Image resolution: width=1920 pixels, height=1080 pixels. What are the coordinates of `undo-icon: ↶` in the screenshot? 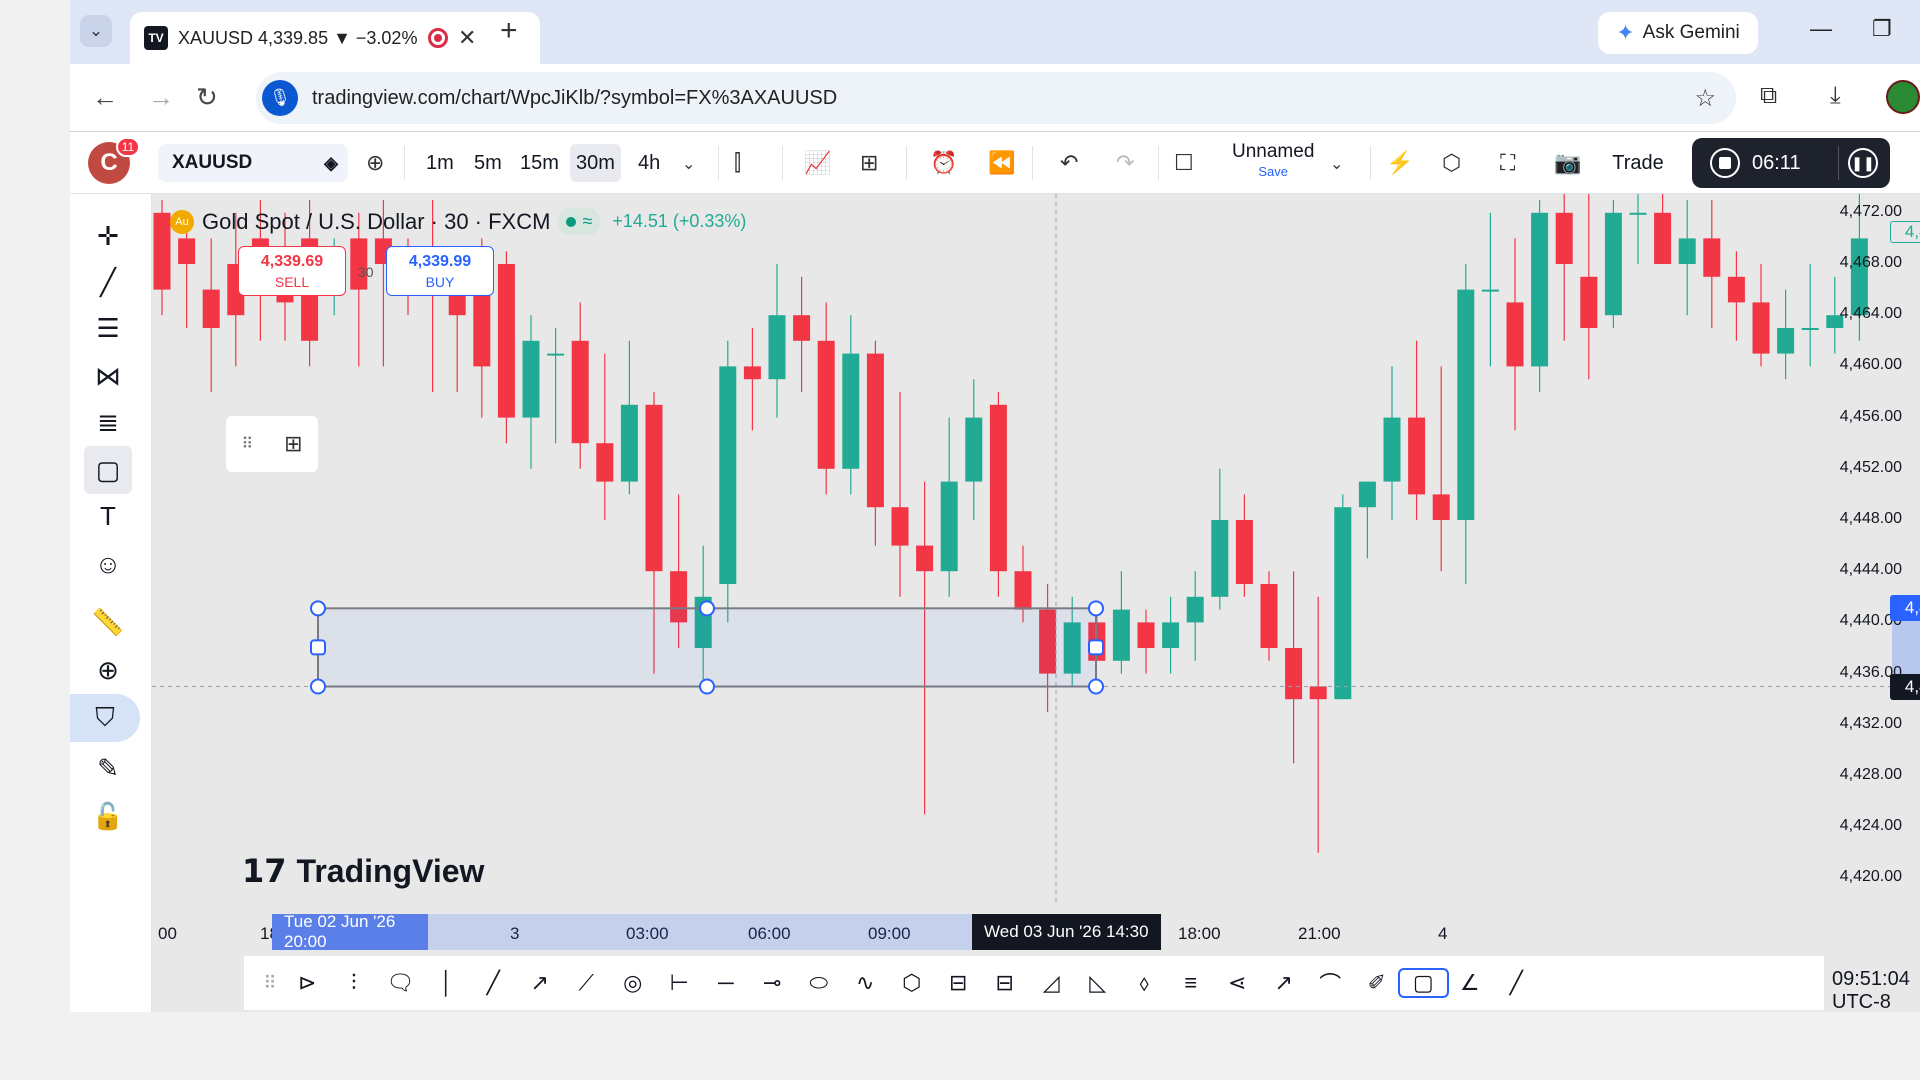 It's located at (1069, 163).